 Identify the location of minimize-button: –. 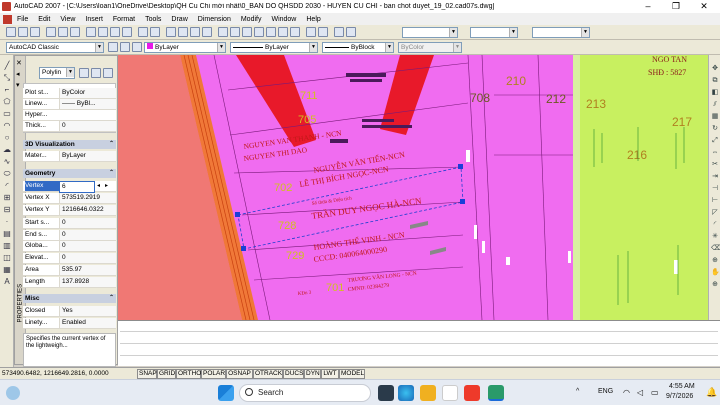
(648, 6).